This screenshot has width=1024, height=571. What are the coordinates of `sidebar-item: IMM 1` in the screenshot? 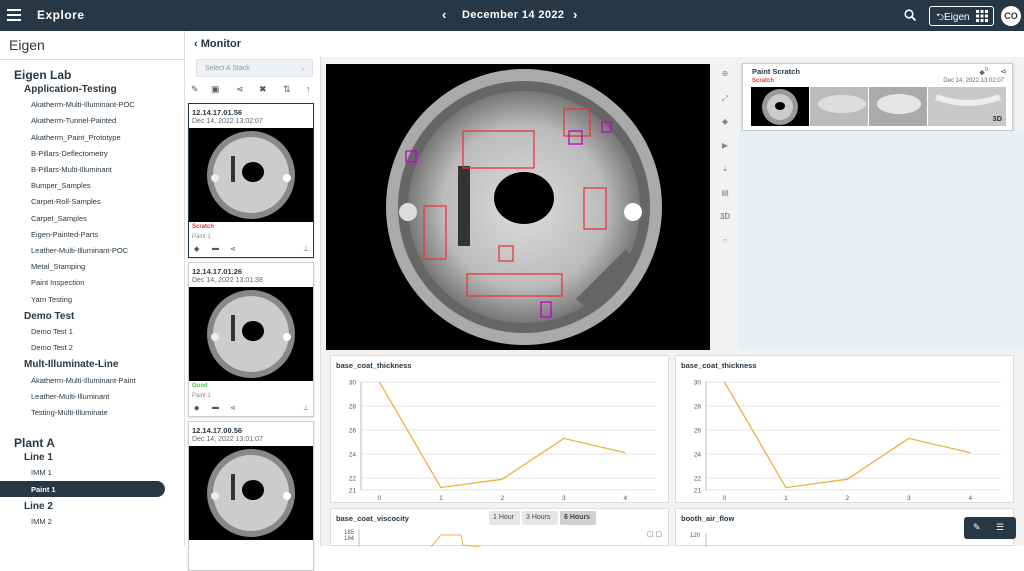 It's located at (41, 472).